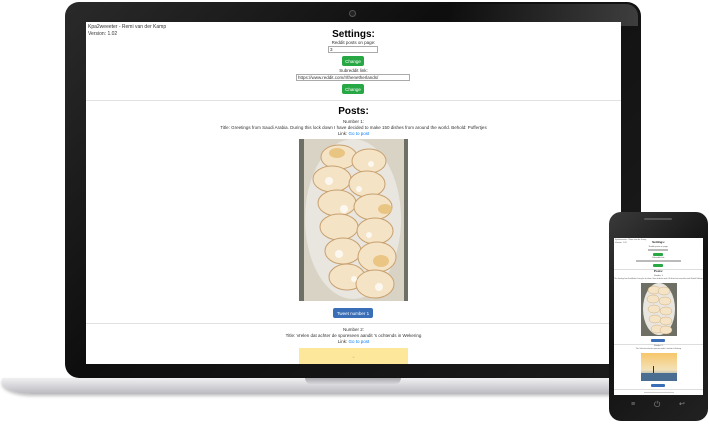 The image size is (709, 426). Describe the element at coordinates (353, 34) in the screenshot. I see `settings-heading: Settings:` at that location.